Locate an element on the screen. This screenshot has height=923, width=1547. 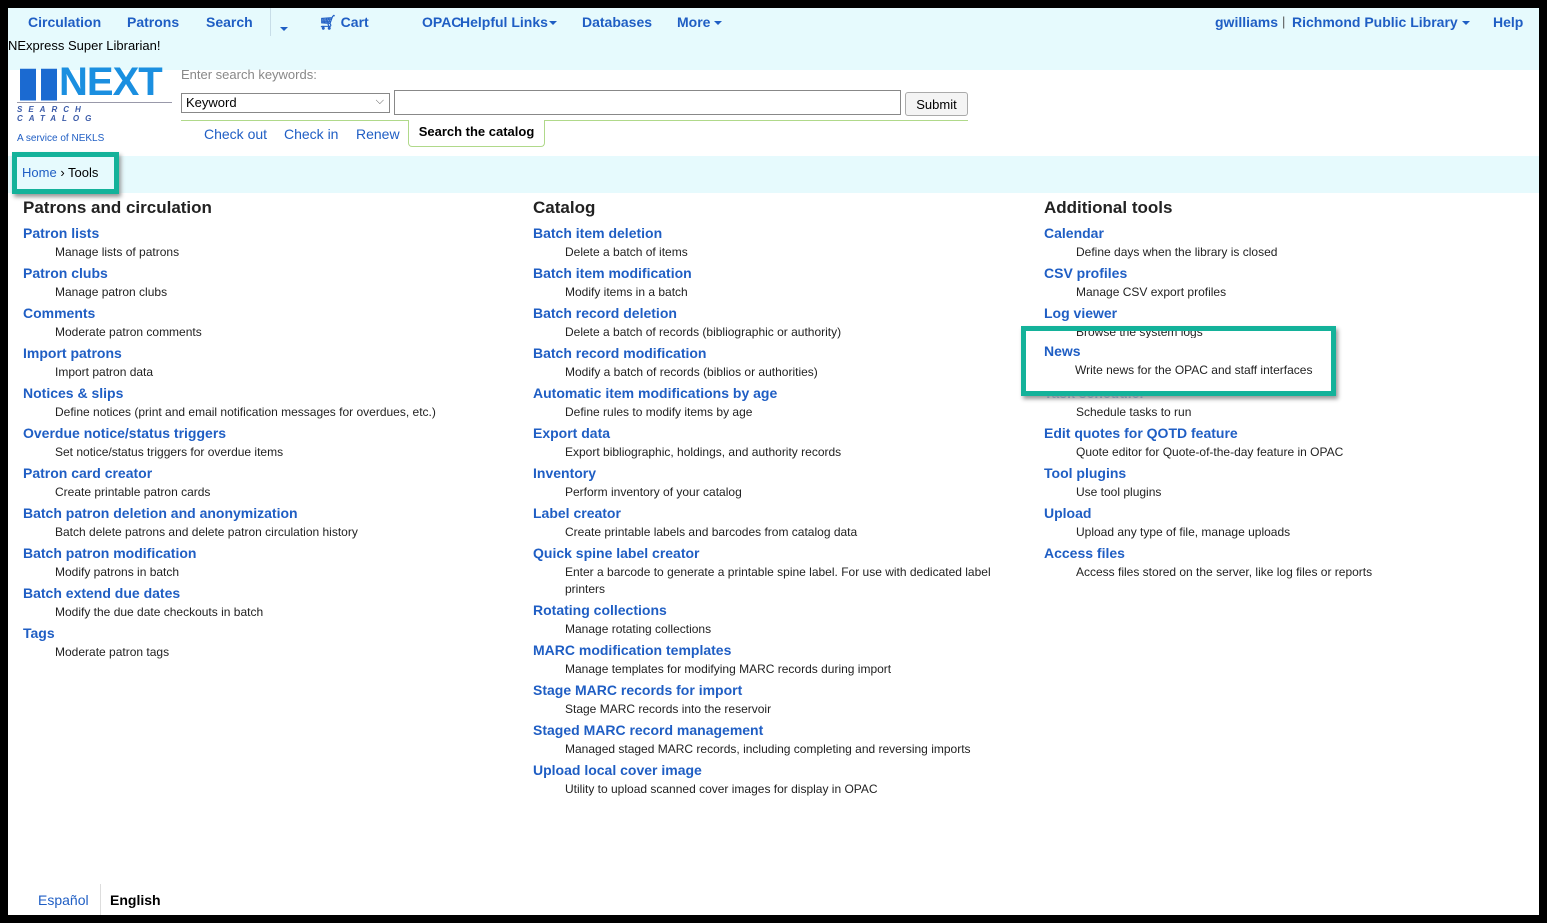
tool-link-patron-lists: Patron lists is located at coordinates (268, 233).